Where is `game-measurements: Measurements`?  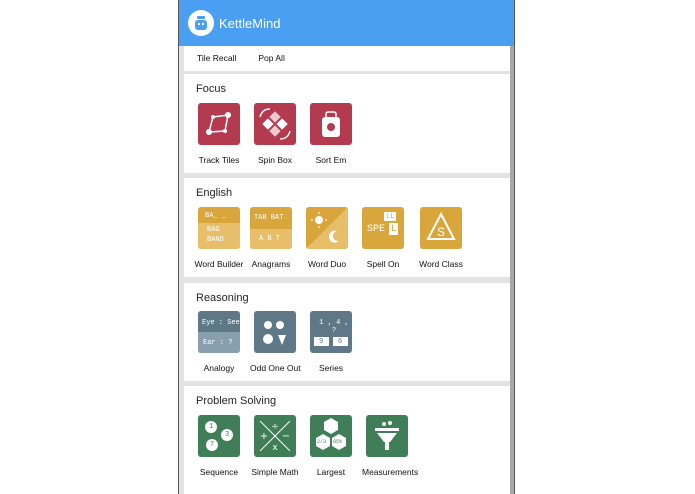 game-measurements: Measurements is located at coordinates (390, 446).